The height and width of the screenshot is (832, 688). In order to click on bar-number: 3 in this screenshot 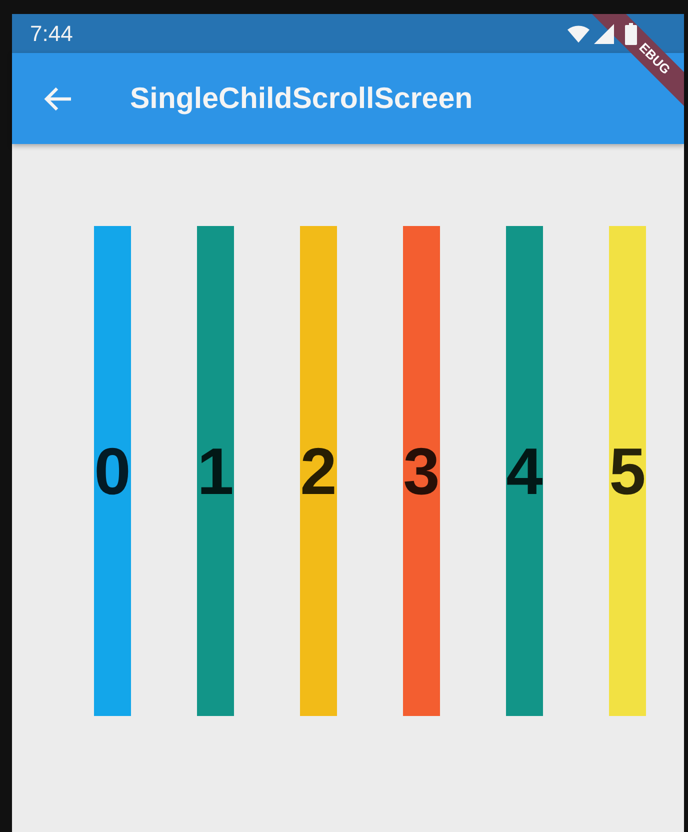, I will do `click(421, 471)`.